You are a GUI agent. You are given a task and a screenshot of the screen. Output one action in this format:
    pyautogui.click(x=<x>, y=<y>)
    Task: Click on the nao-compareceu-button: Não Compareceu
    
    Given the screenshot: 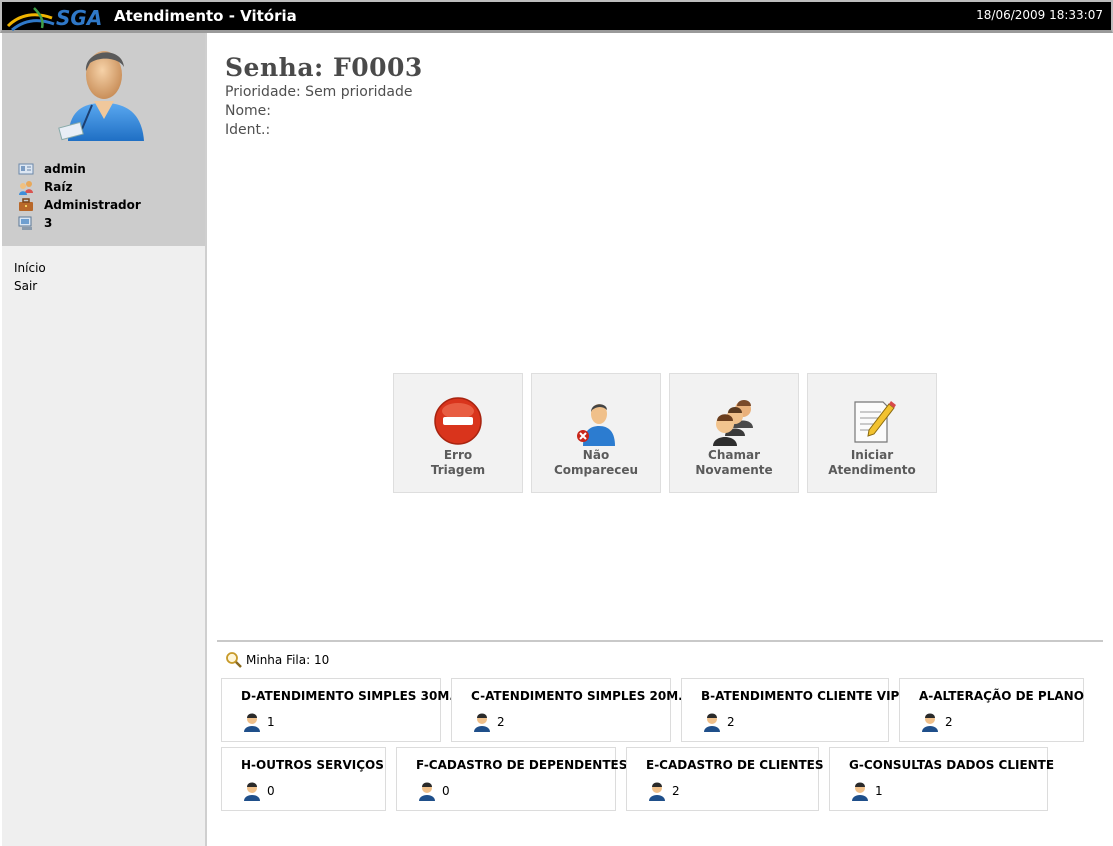 What is the action you would take?
    pyautogui.click(x=596, y=433)
    